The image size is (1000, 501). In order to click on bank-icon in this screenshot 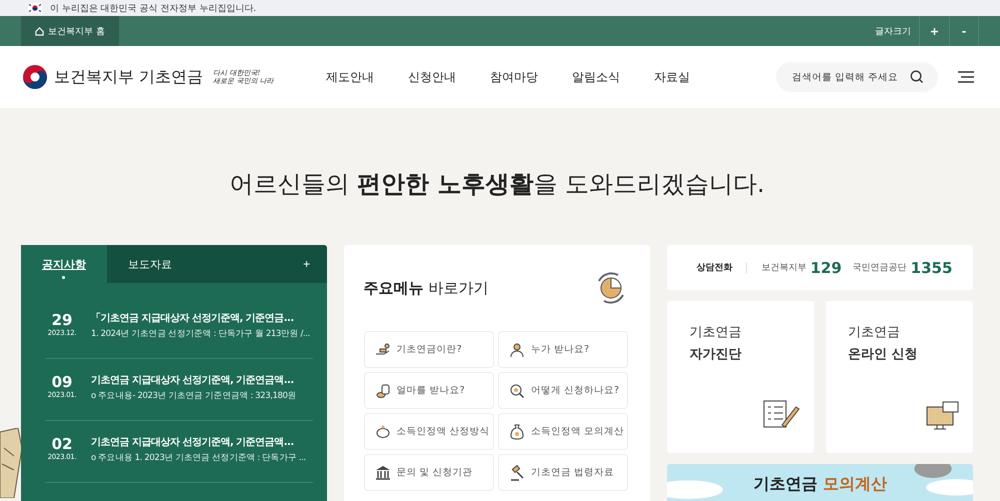, I will do `click(382, 472)`.